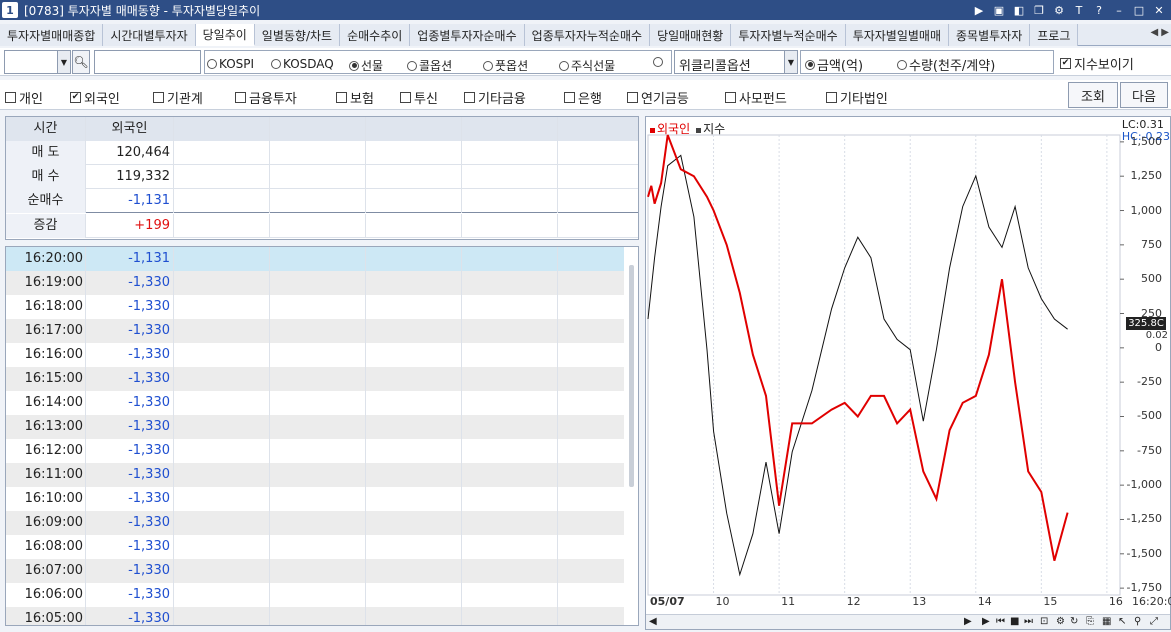  Describe the element at coordinates (1159, 32) in the screenshot. I see `tab-scroll-arrows: ◀ ▶` at that location.